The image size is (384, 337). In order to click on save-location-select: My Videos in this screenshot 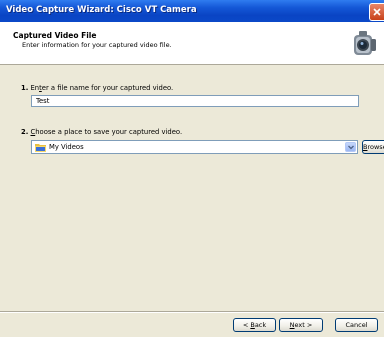, I will do `click(194, 147)`.